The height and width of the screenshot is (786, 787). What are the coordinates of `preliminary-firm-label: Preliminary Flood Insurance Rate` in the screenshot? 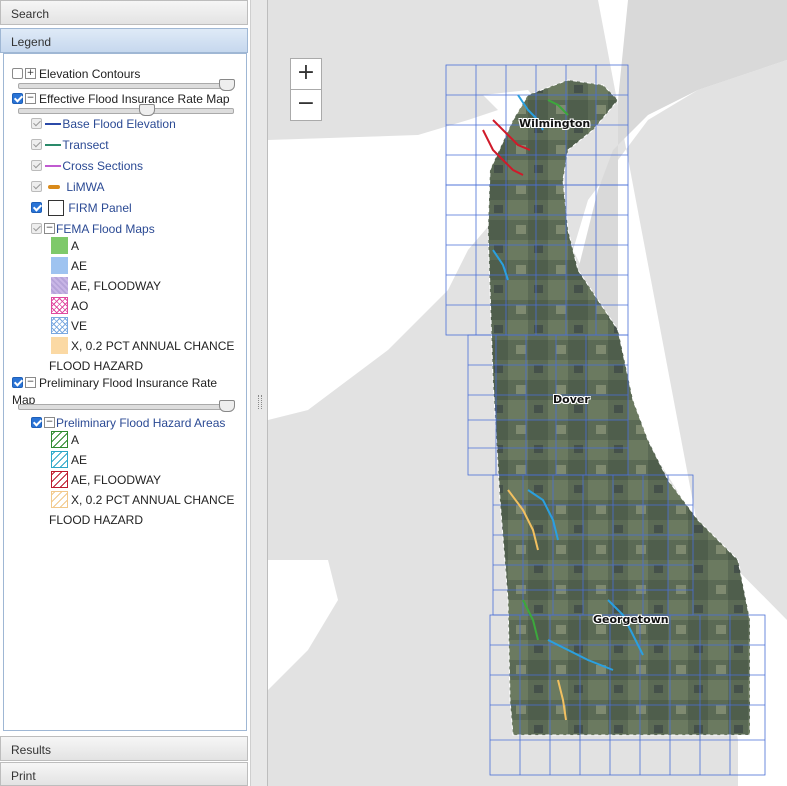 It's located at (128, 382).